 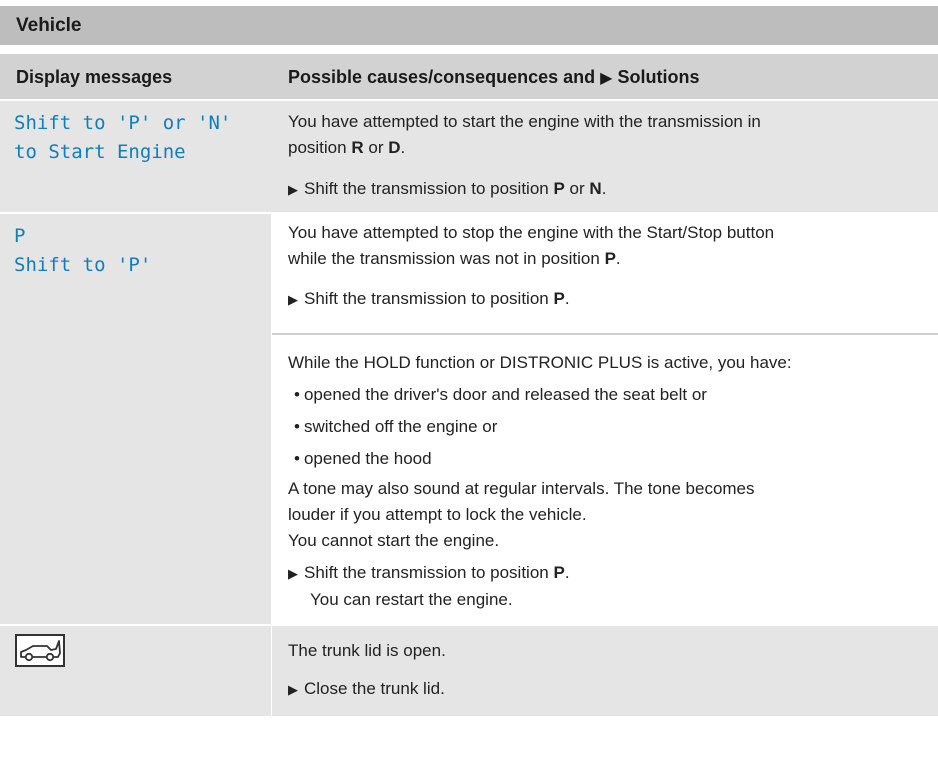 I want to click on display-message: Shift to 'P' or 'N' to Start Engine, so click(x=122, y=138).